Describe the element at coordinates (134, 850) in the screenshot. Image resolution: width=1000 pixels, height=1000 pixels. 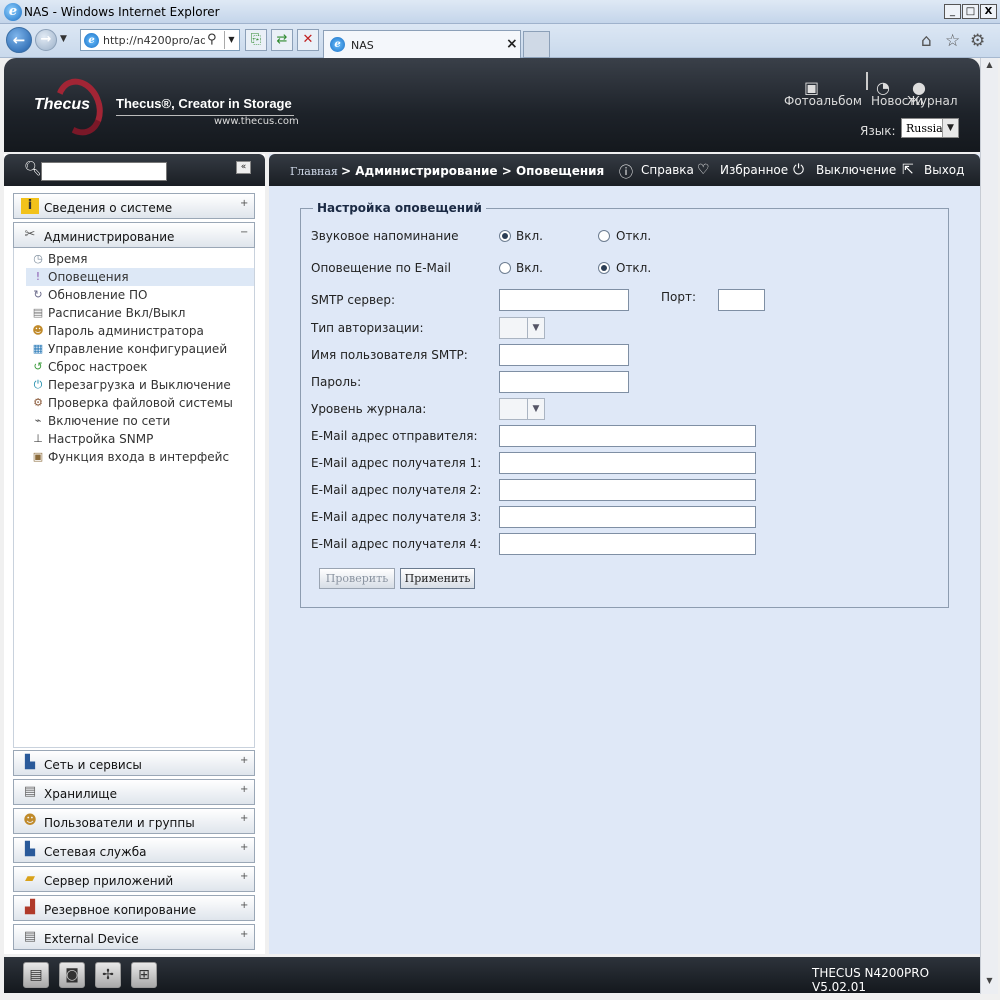
I see `section-network-service: ▙ Сетевая служба +` at that location.